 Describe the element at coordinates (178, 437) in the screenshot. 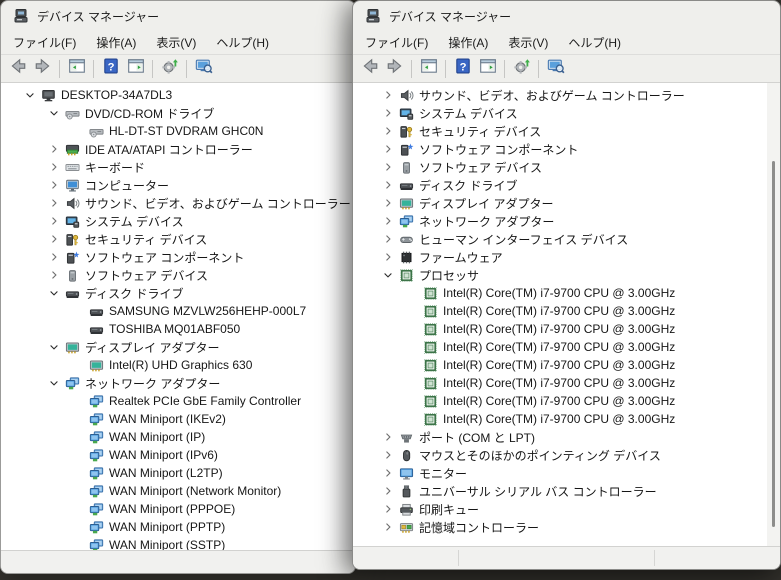

I see `tree-item: WAN Miniport (IP)` at that location.